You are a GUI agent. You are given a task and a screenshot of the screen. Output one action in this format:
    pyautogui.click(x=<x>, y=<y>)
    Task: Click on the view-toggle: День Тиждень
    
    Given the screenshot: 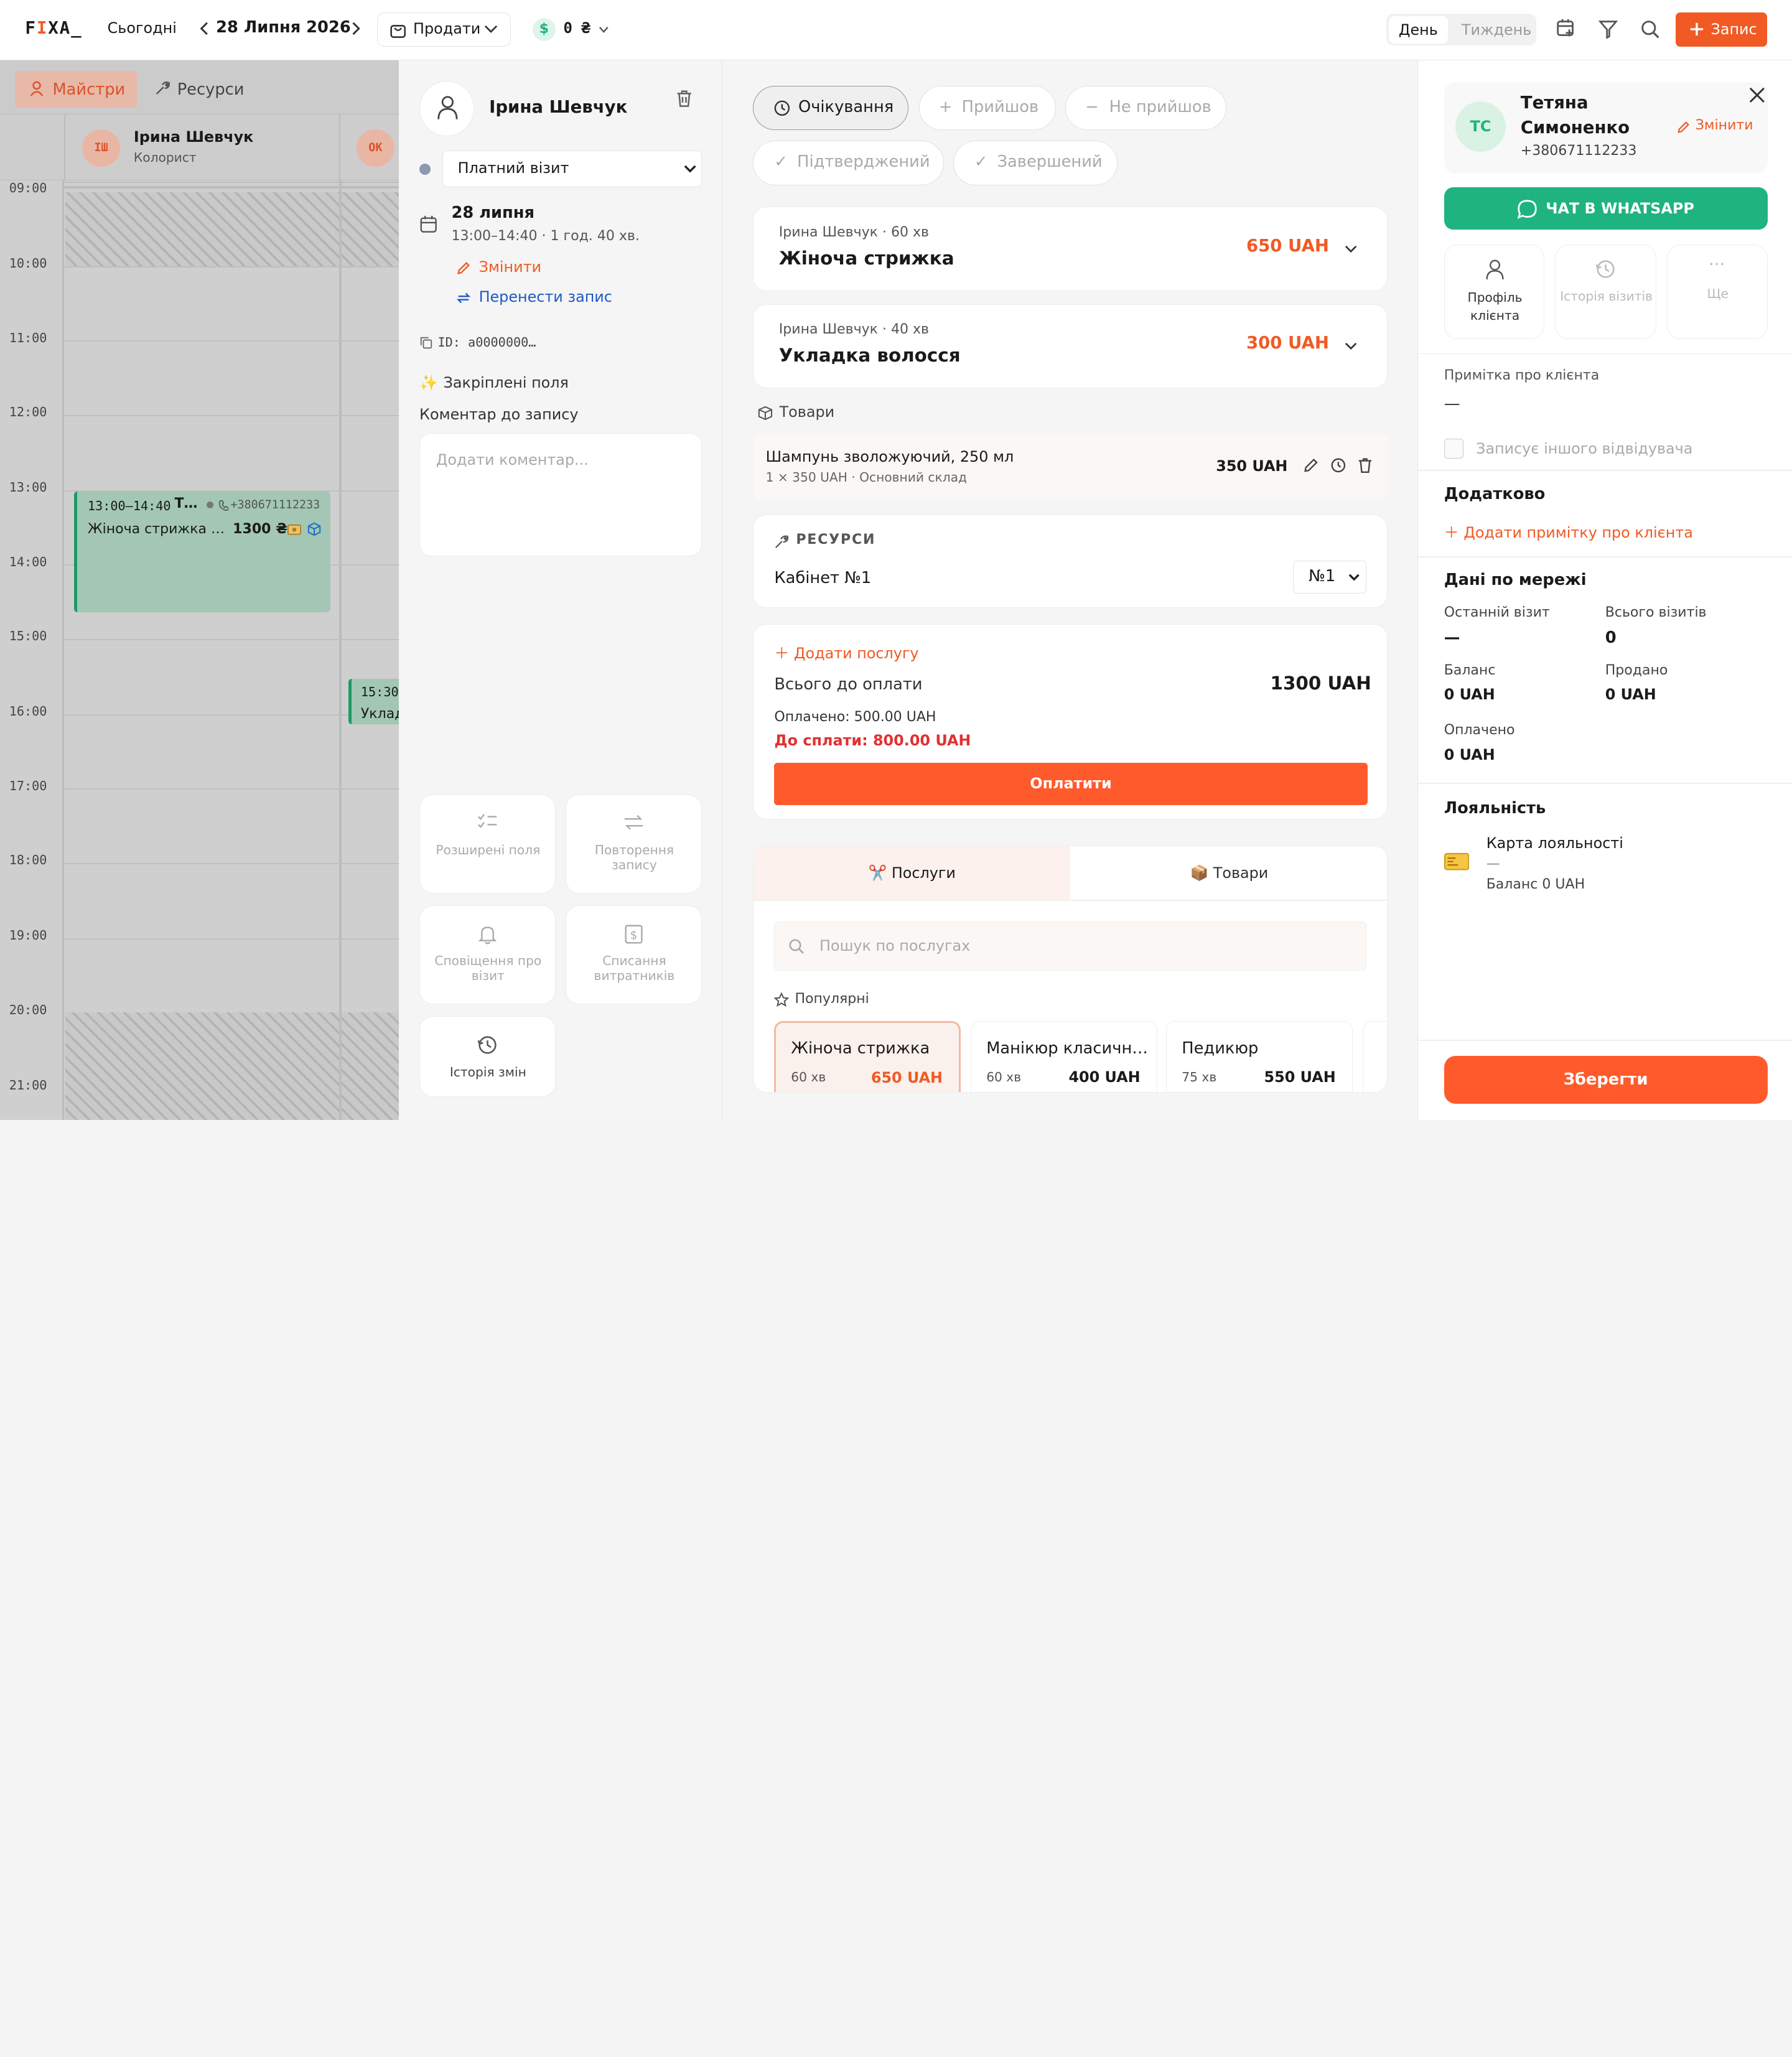 What is the action you would take?
    pyautogui.click(x=1461, y=30)
    